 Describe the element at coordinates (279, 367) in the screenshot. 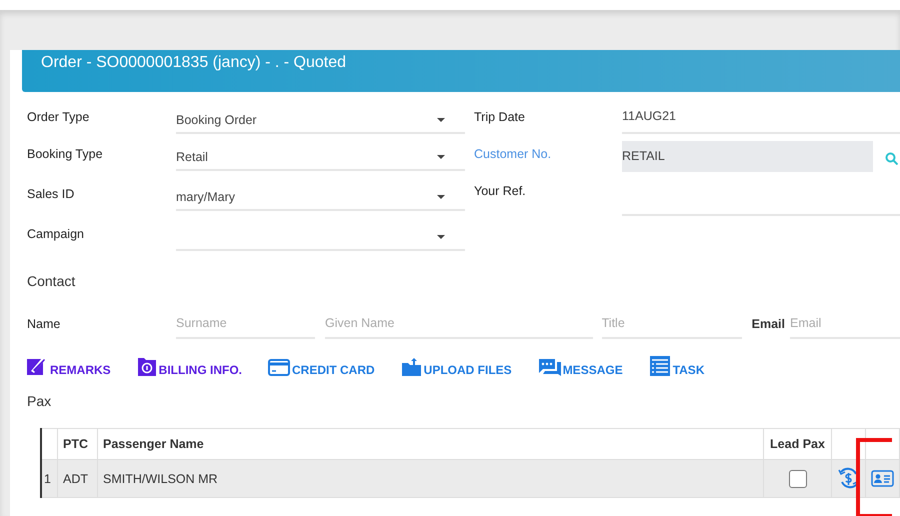

I see `credit-card-icon` at that location.